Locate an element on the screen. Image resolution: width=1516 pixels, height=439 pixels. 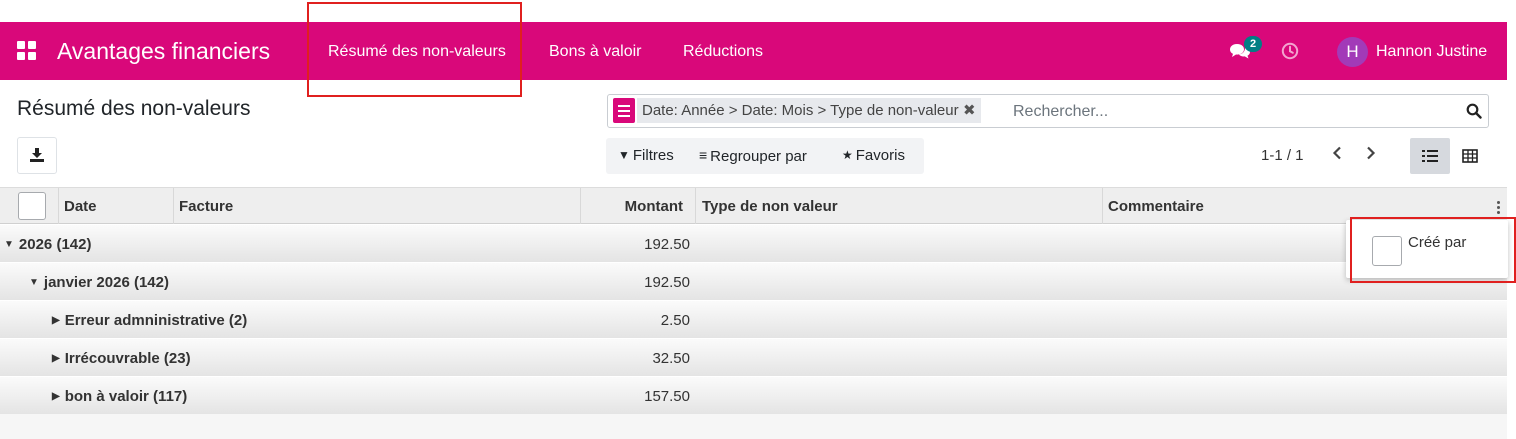
table-icon is located at coordinates (1470, 156).